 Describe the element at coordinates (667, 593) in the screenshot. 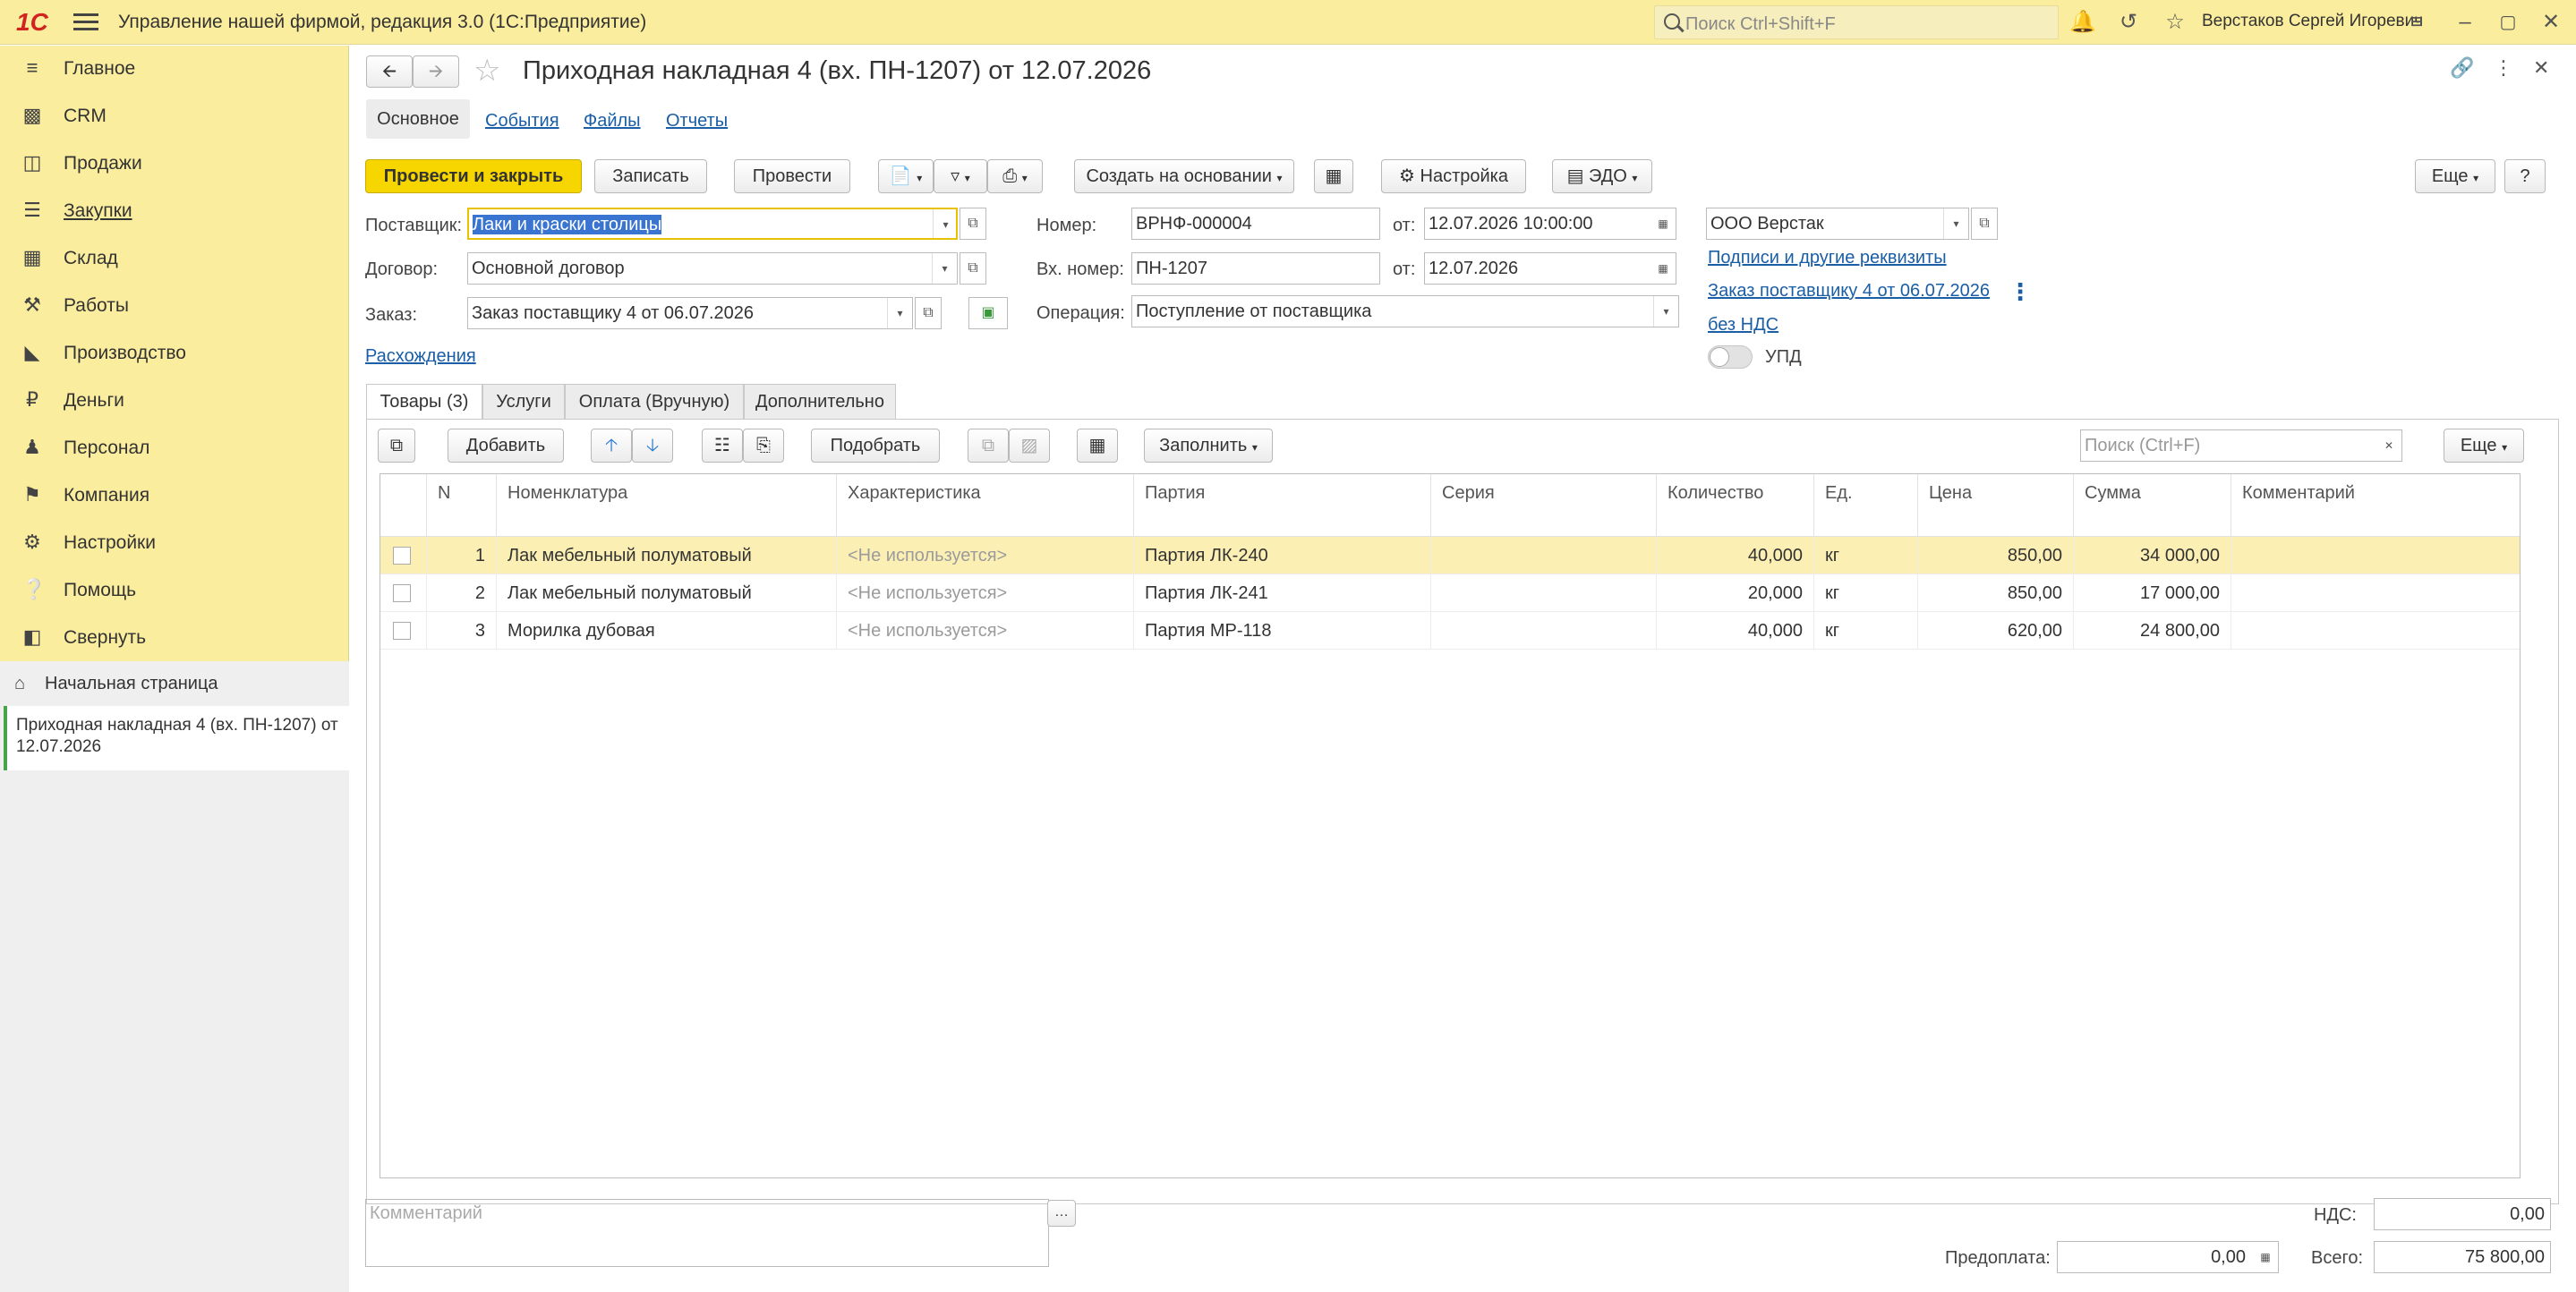

I see `cell-item: Лак мебельный полуматовый` at that location.